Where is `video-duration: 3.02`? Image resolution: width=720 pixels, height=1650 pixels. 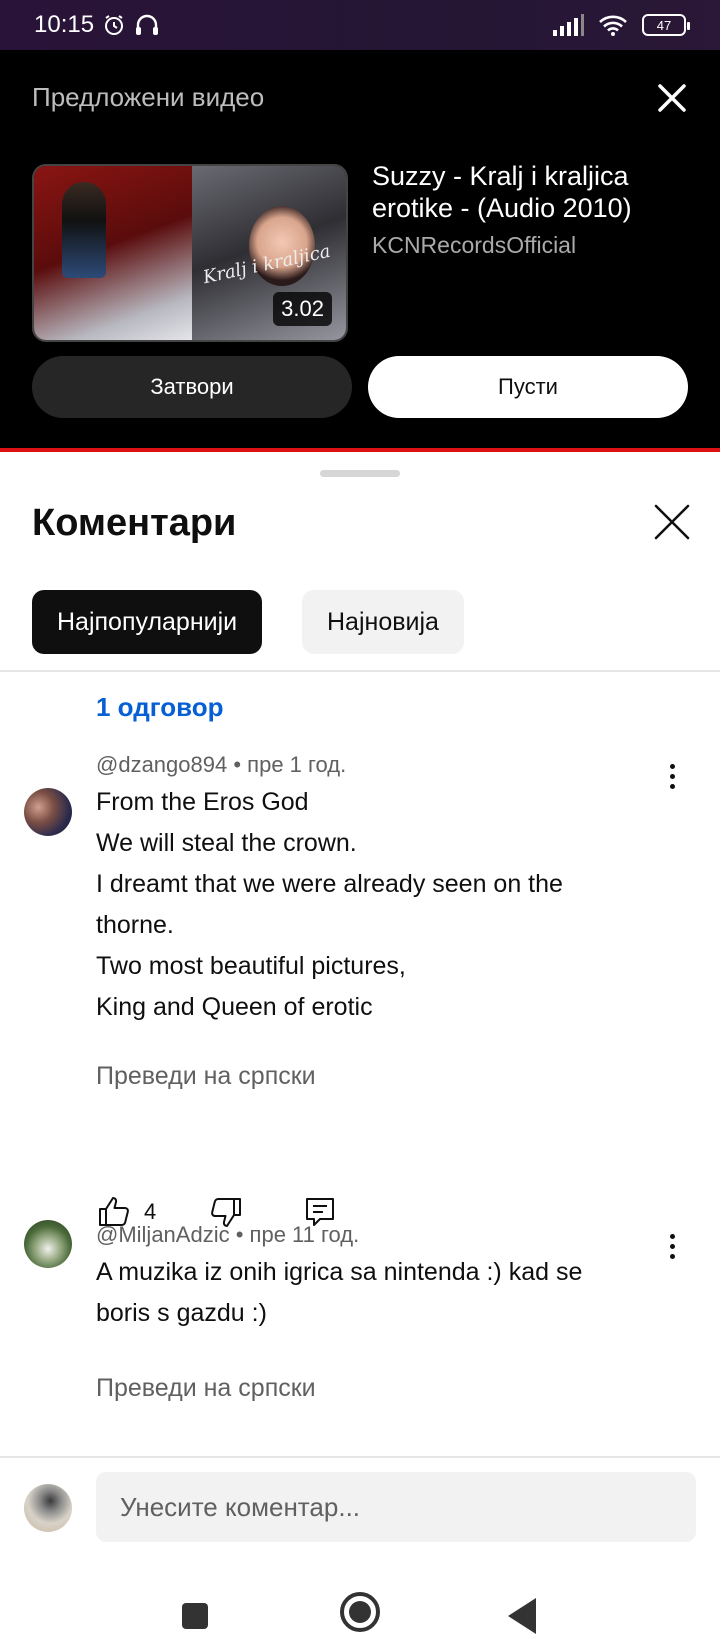
video-duration: 3.02 is located at coordinates (302, 309).